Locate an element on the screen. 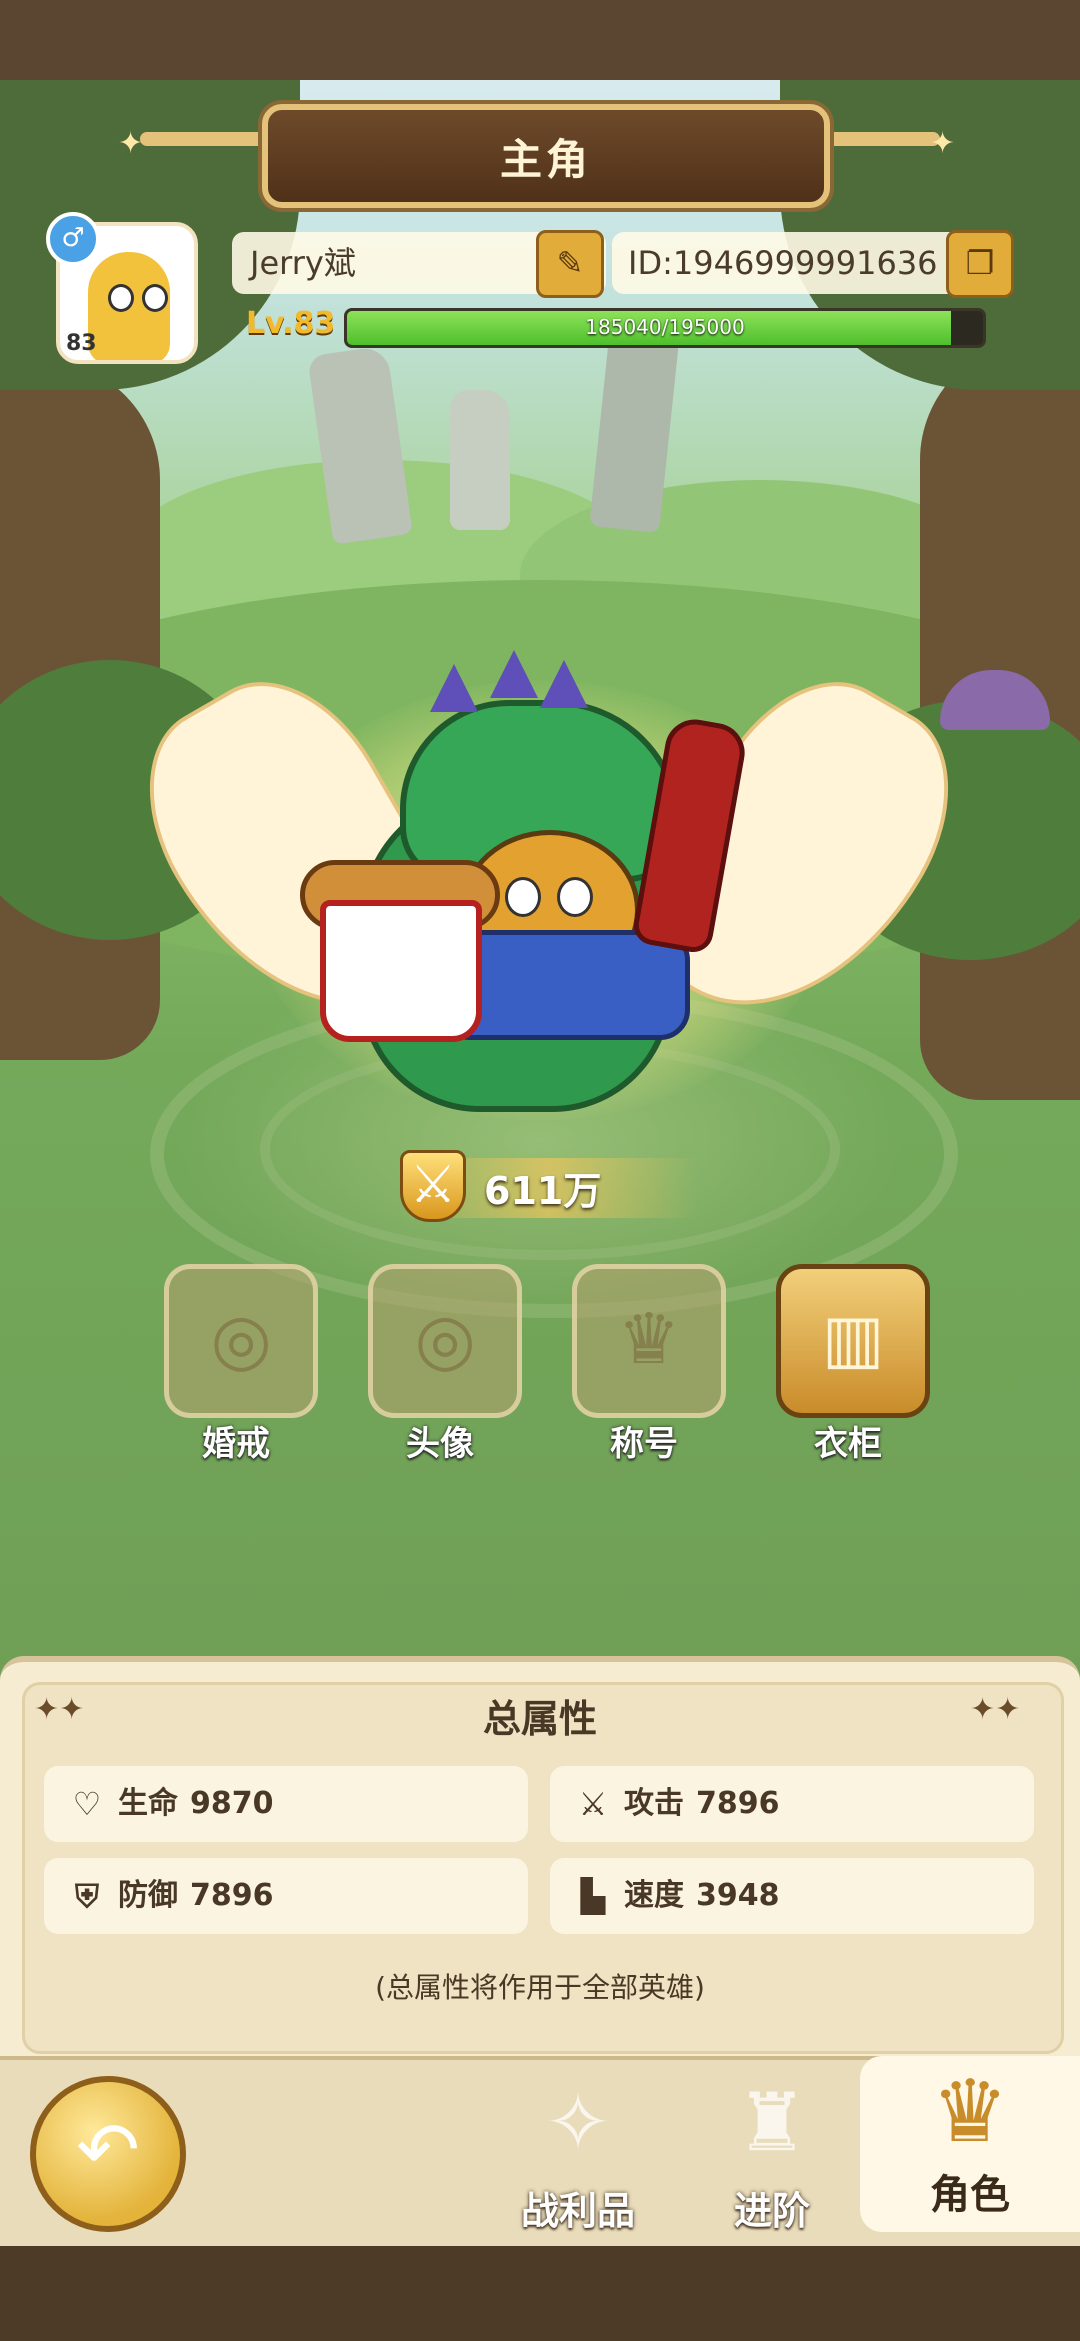 Image resolution: width=1080 pixels, height=2341 pixels. portrait-icon: ◎ is located at coordinates (445, 1339).